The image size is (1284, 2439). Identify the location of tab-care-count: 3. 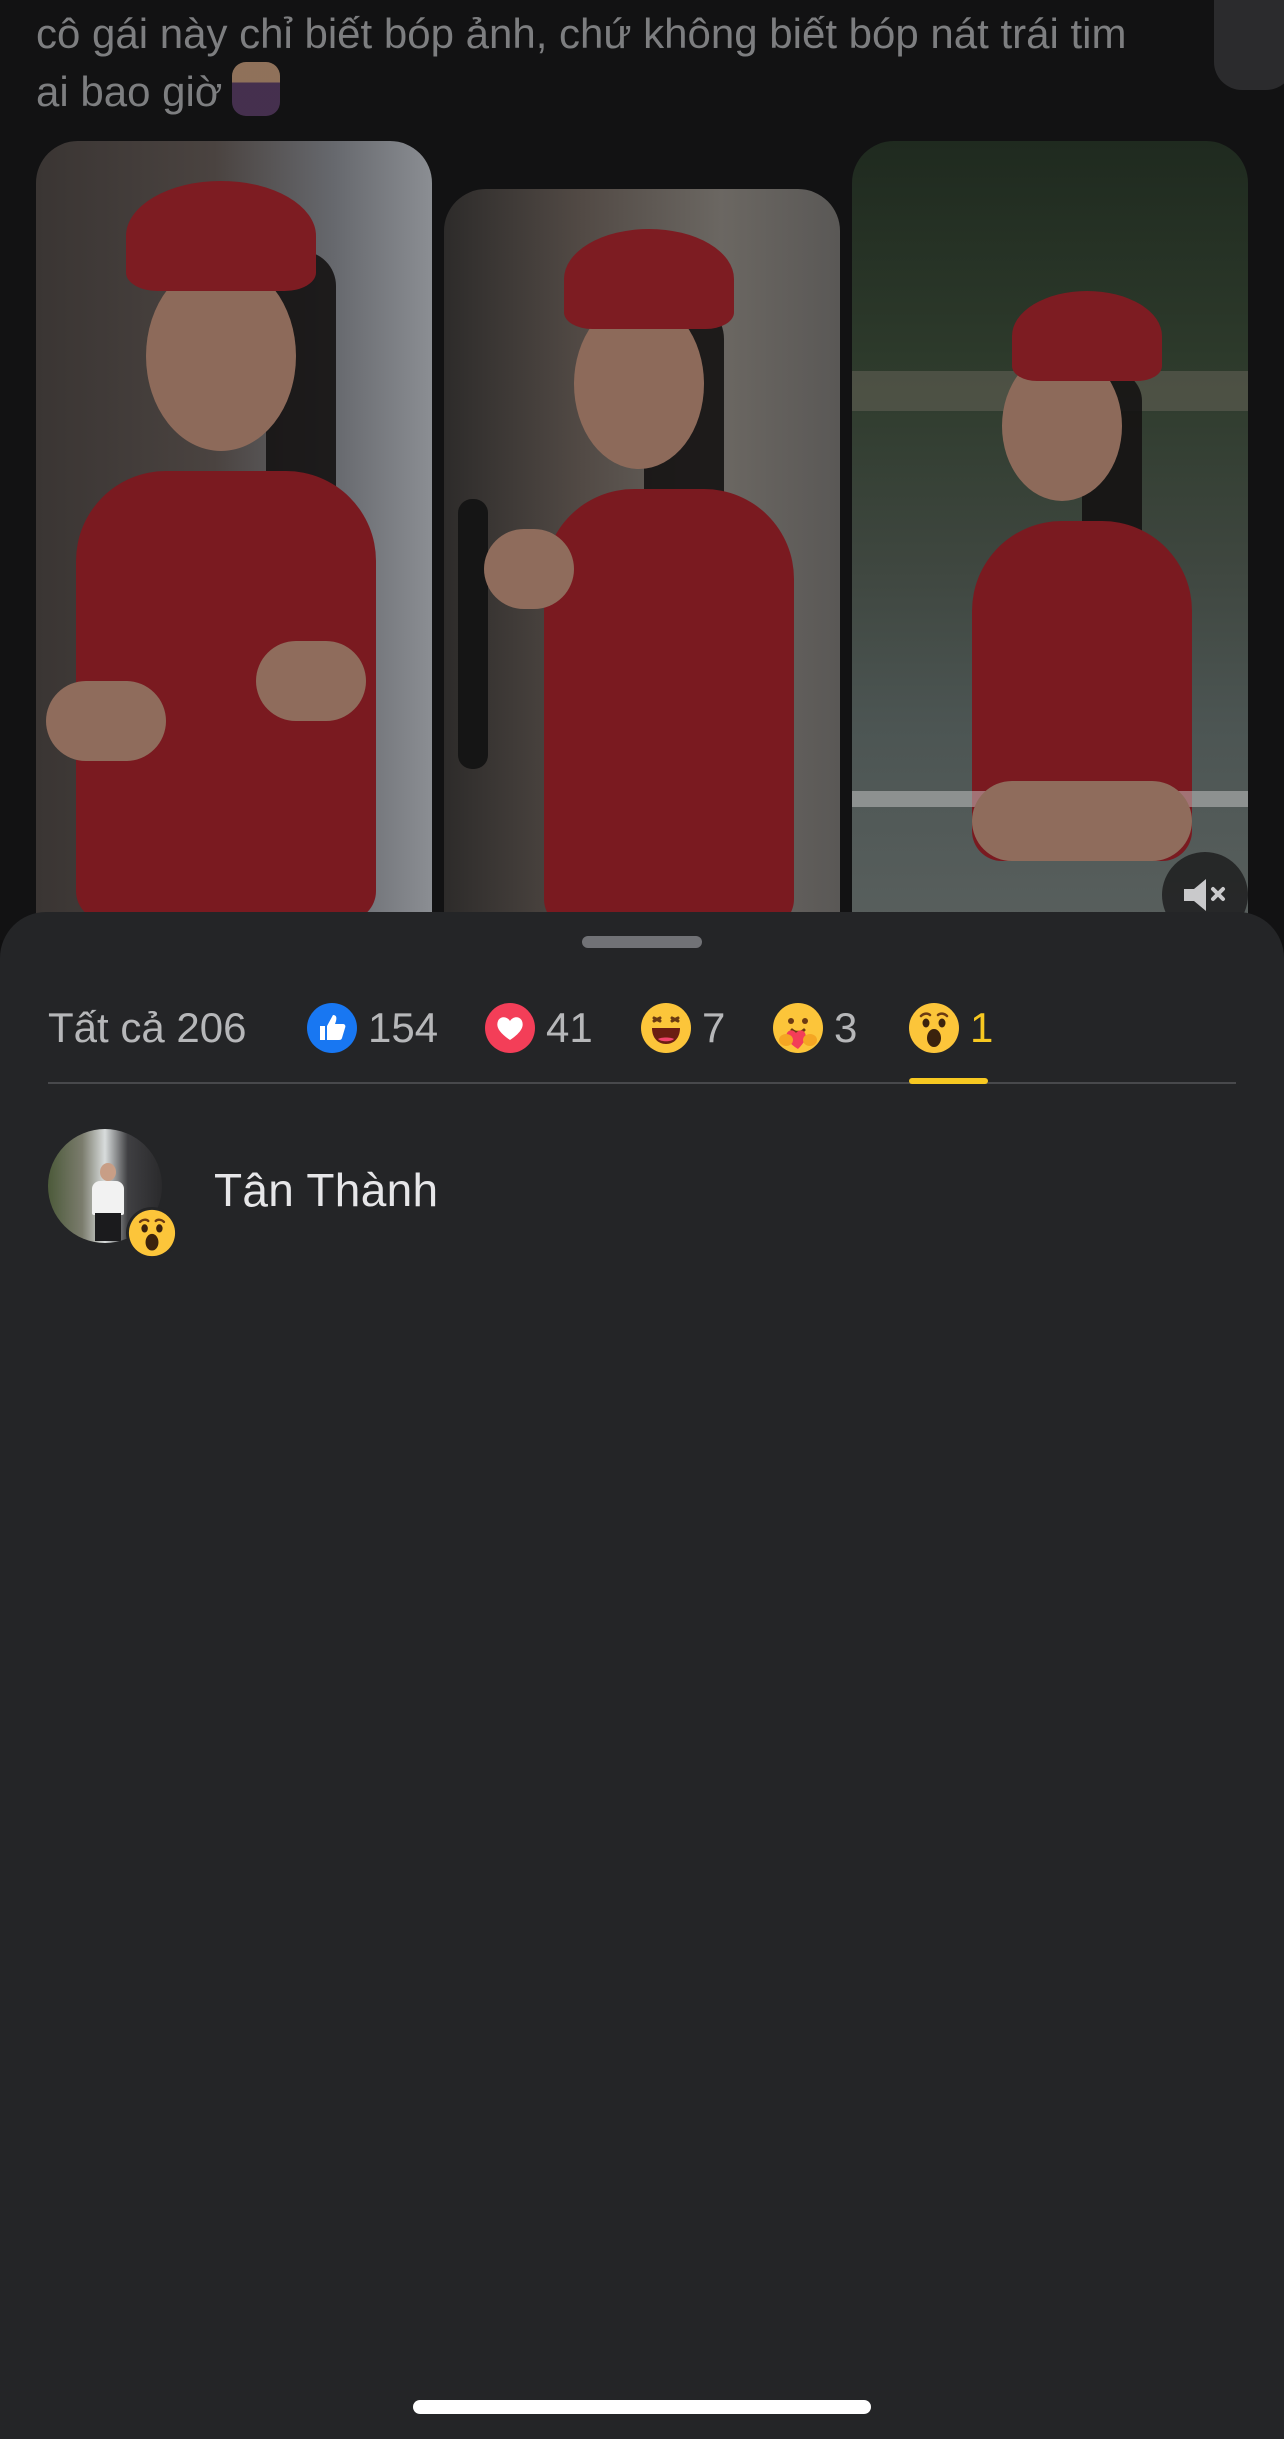
(846, 1027).